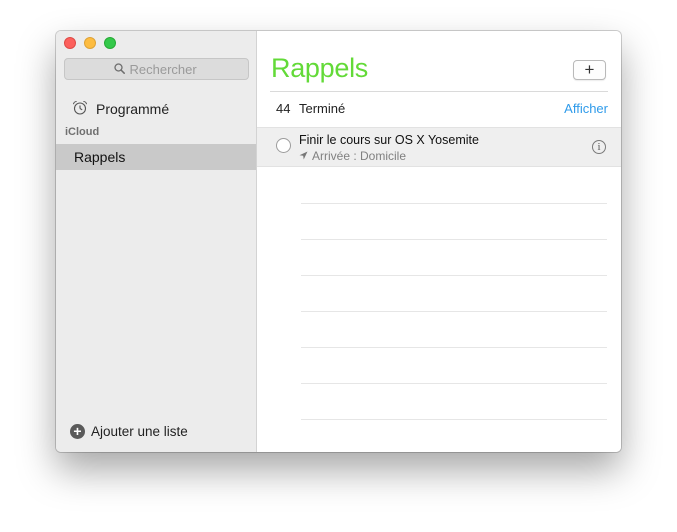  I want to click on completed-row: 44 Terminé Afficher, so click(439, 109).